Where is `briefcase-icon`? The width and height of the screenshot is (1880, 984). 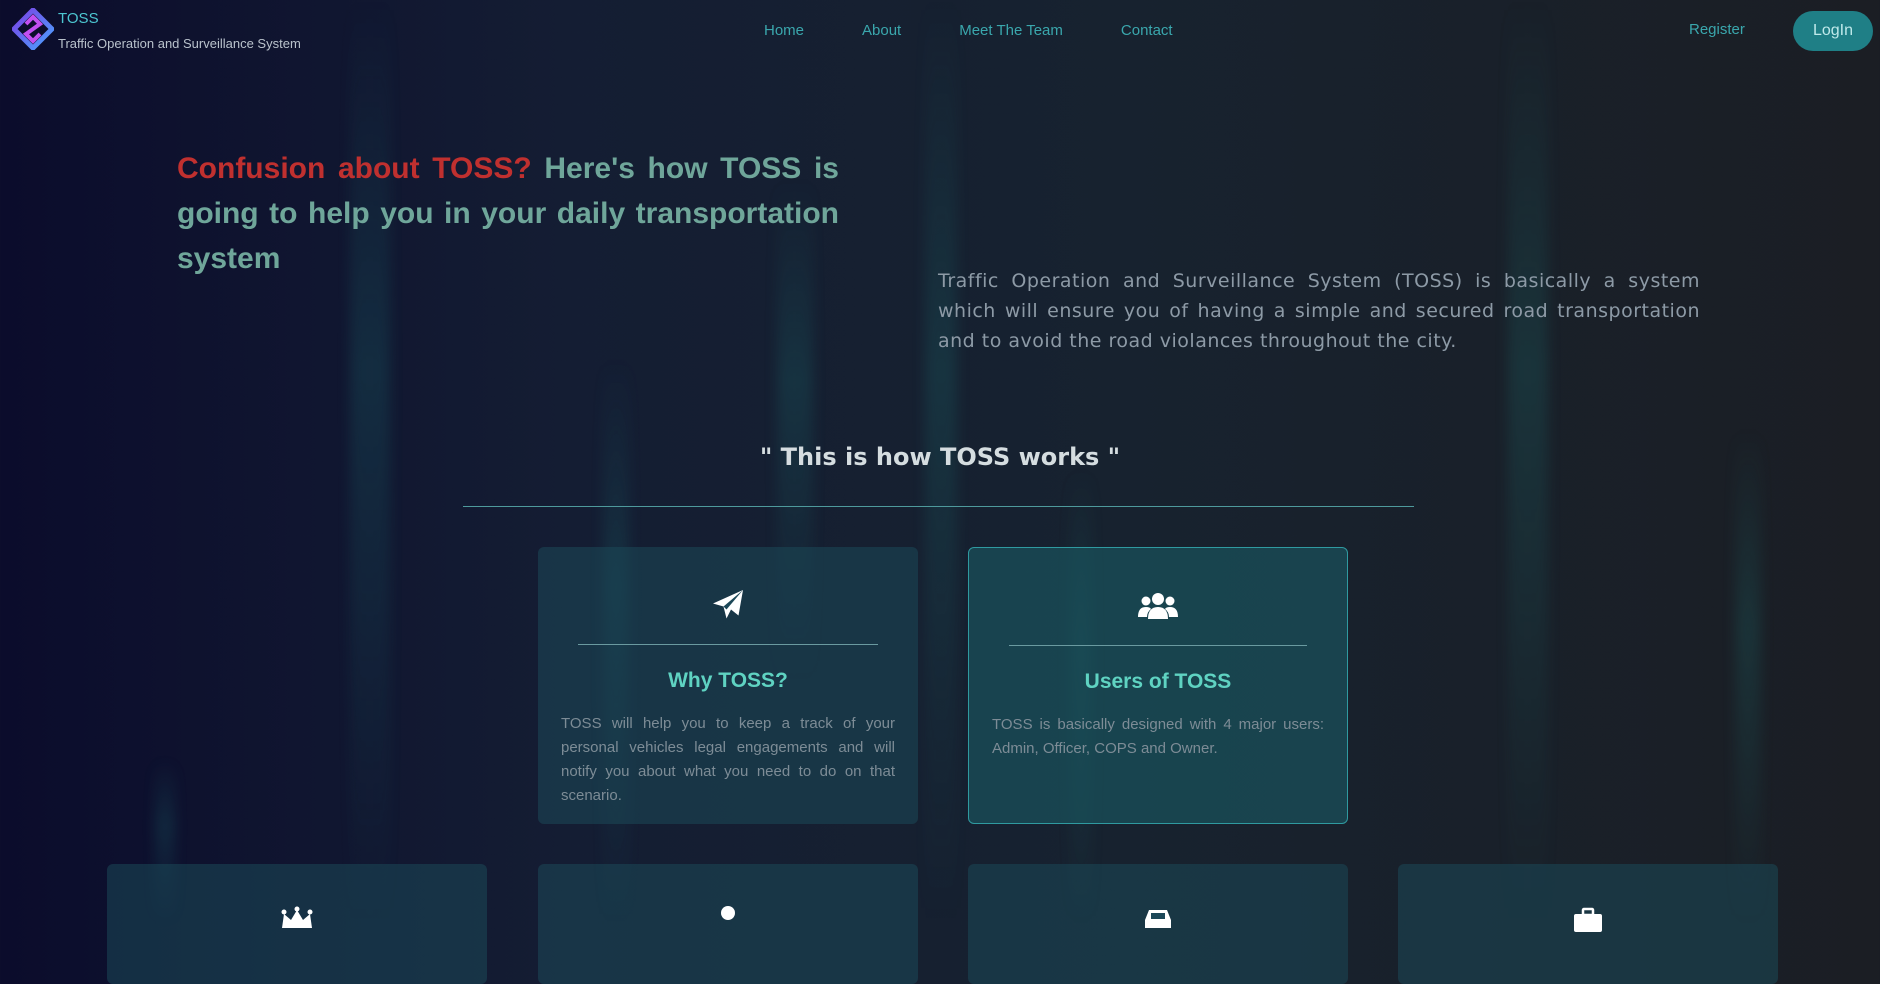
briefcase-icon is located at coordinates (1588, 926).